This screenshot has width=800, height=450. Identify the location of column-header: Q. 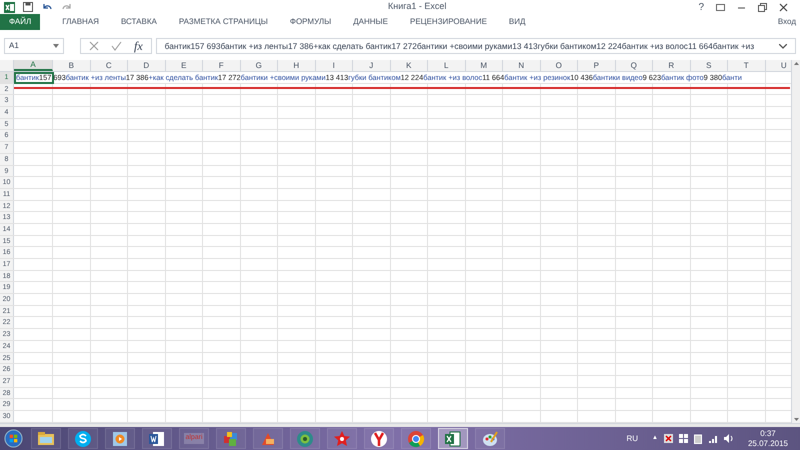
(634, 65).